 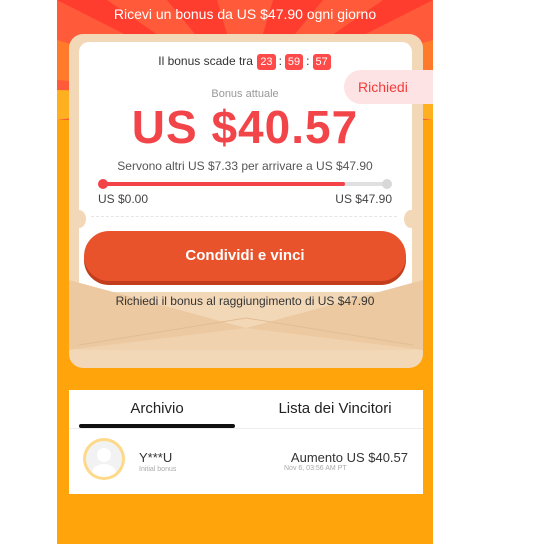 I want to click on history-user-name: Y***U, so click(x=156, y=457).